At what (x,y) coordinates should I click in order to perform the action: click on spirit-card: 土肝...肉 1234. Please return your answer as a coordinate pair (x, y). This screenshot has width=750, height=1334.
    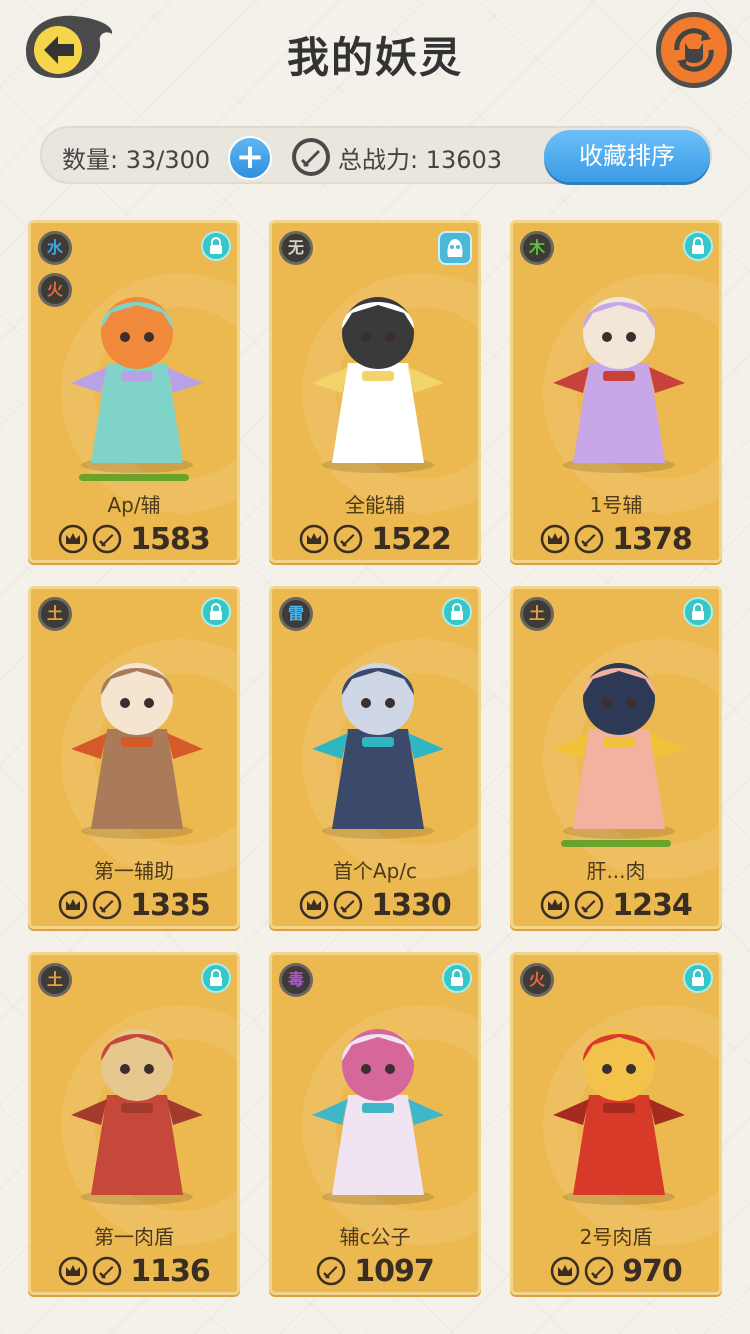
    Looking at the image, I should click on (616, 757).